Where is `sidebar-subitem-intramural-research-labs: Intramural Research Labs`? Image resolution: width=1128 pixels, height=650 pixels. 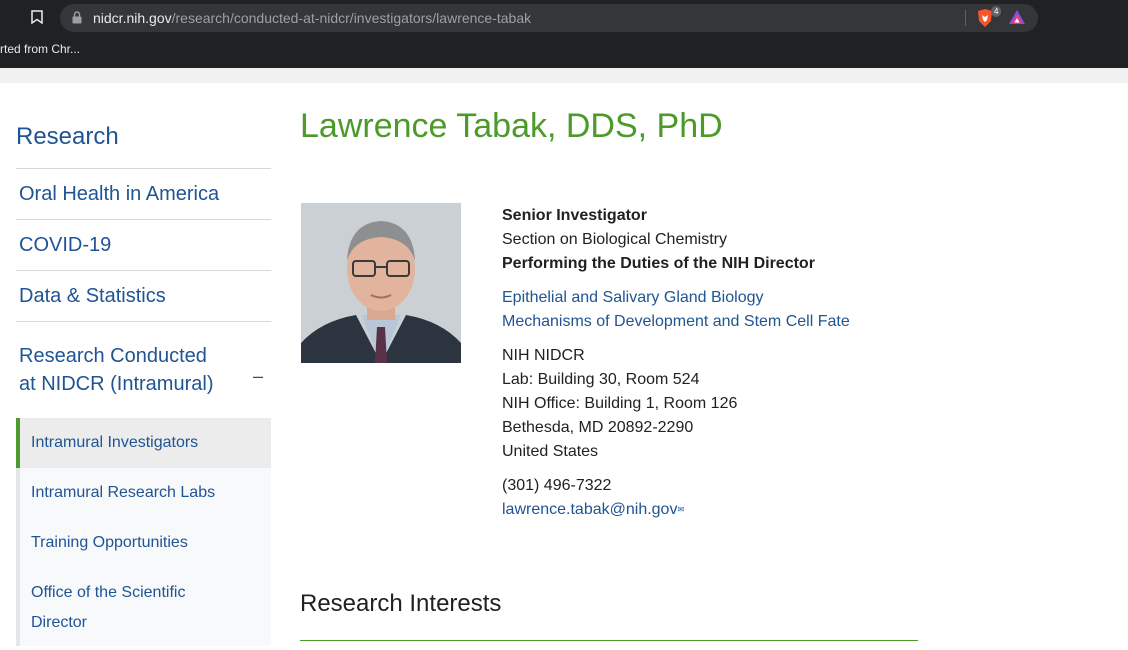 sidebar-subitem-intramural-research-labs: Intramural Research Labs is located at coordinates (145, 493).